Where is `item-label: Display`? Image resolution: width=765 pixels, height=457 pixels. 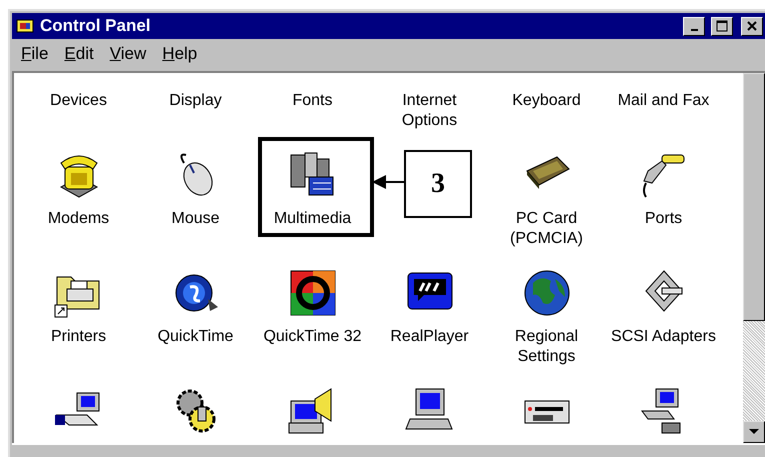 item-label: Display is located at coordinates (195, 101).